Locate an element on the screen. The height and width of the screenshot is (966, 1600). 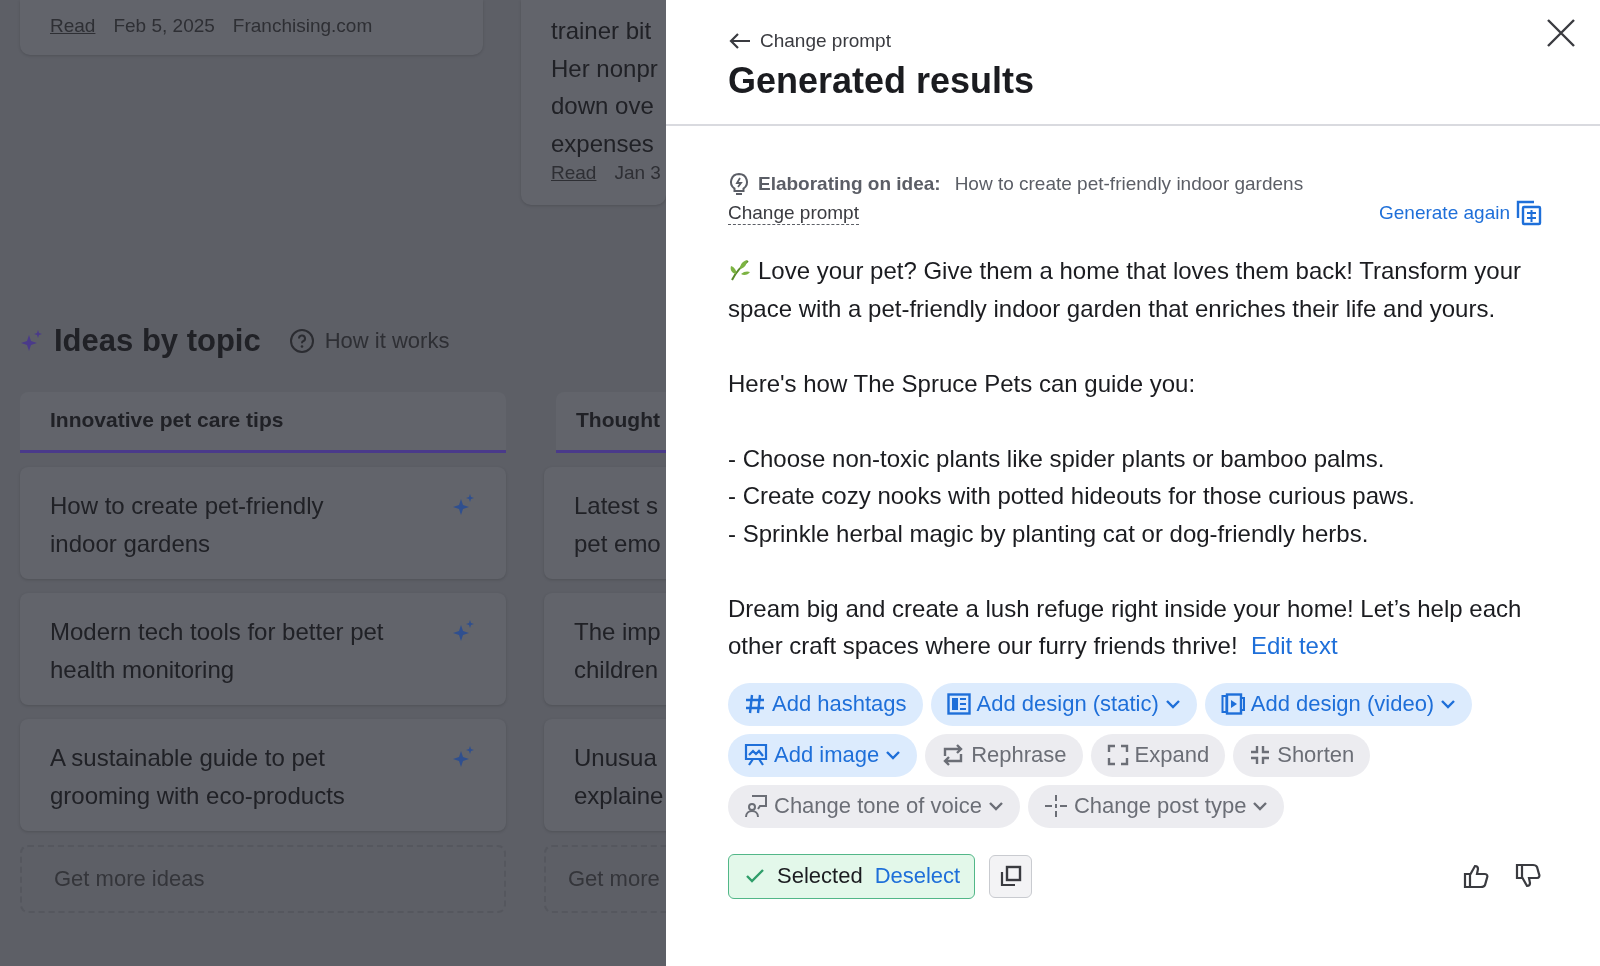
copy-button is located at coordinates (1011, 876).